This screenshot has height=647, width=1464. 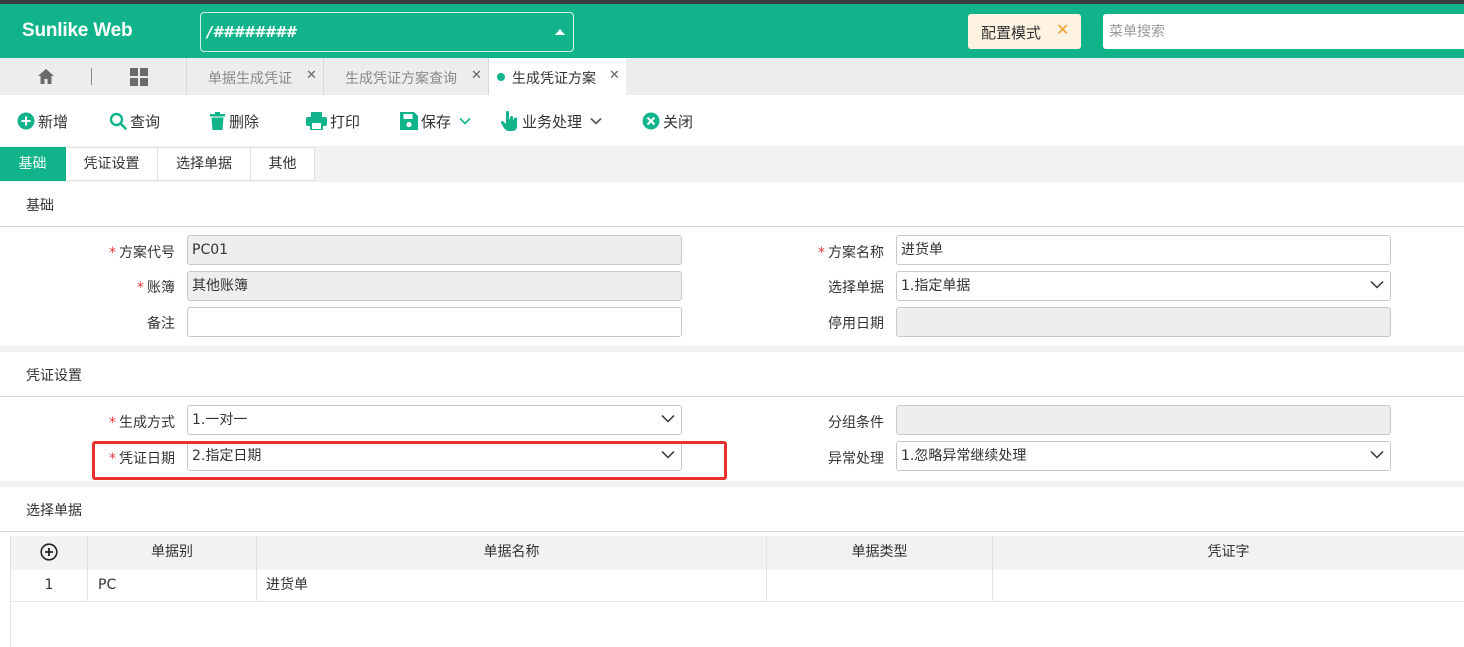 I want to click on trash-icon, so click(x=217, y=121).